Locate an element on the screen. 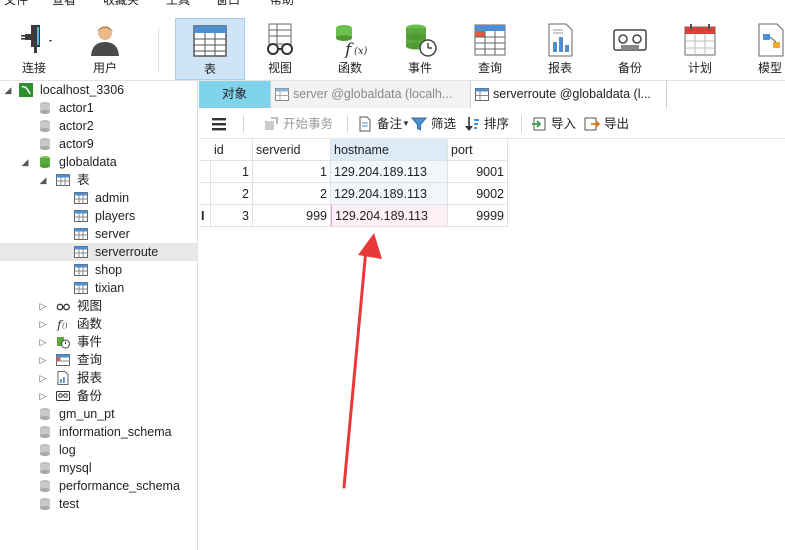 This screenshot has height=550, width=785. svg-text: (x) is located at coordinates (361, 51).